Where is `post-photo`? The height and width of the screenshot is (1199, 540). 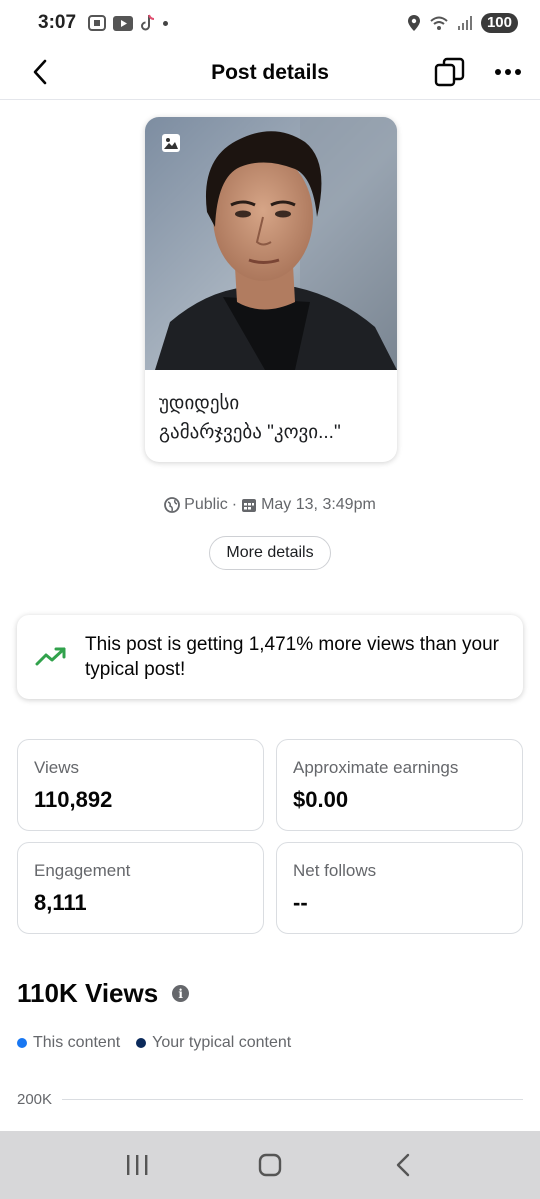
post-photo is located at coordinates (271, 243).